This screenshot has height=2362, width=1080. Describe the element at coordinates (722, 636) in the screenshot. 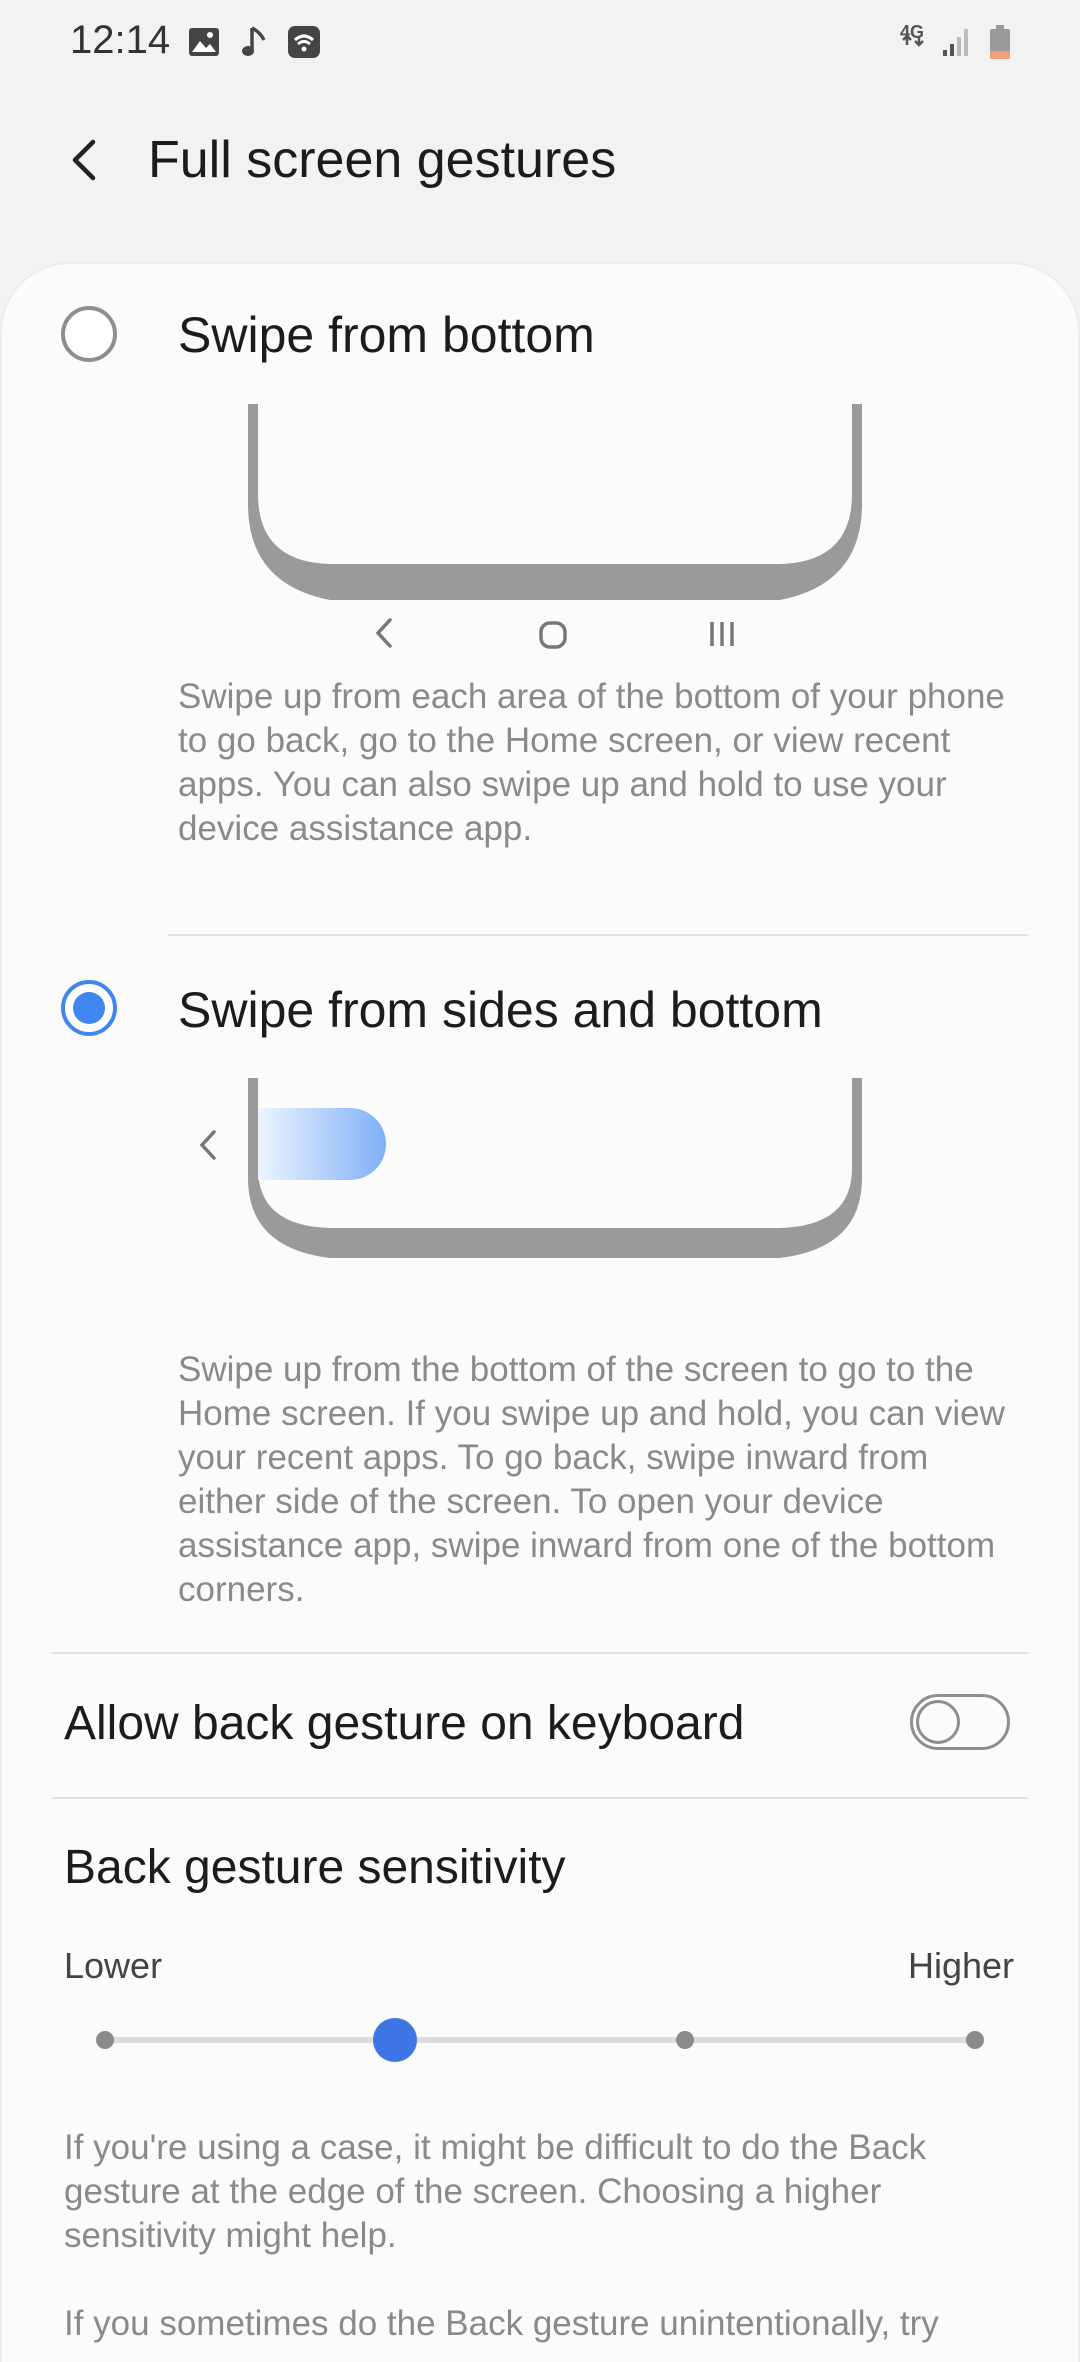

I see `nav-recents-icon` at that location.